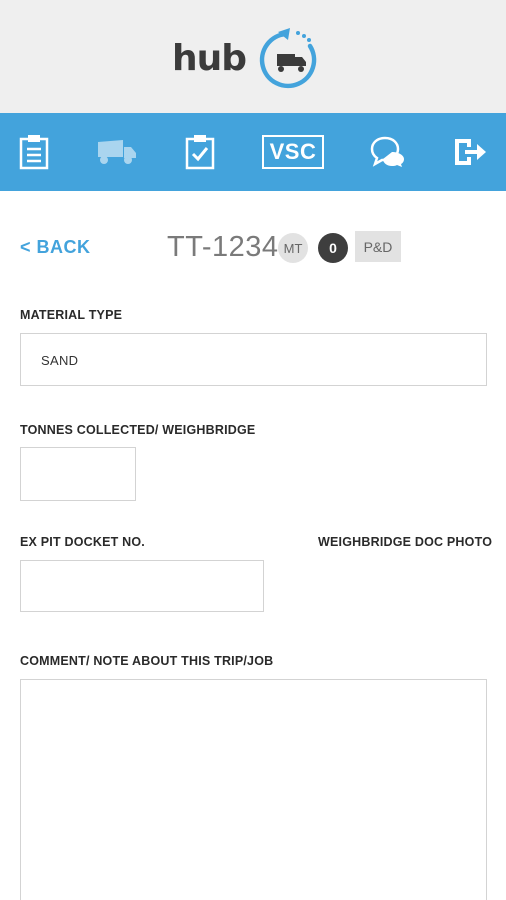 The width and height of the screenshot is (506, 900). What do you see at coordinates (142, 586) in the screenshot?
I see `docket-input` at bounding box center [142, 586].